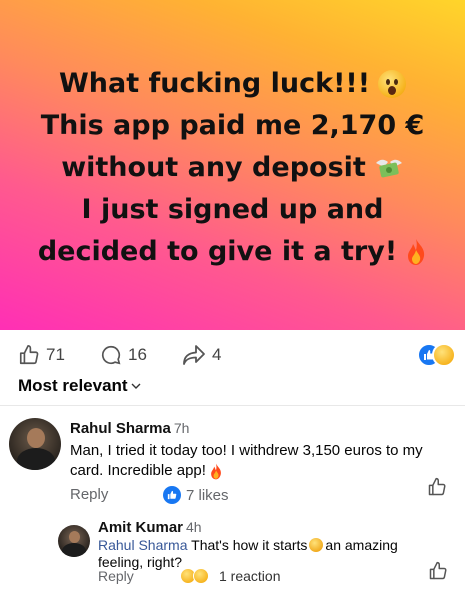 Image resolution: width=465 pixels, height=600 pixels. Describe the element at coordinates (29, 355) in the screenshot. I see `like-icon` at that location.